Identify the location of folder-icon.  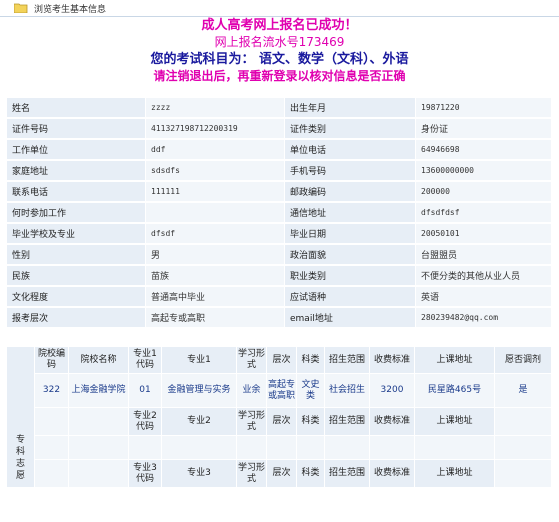
(21, 8).